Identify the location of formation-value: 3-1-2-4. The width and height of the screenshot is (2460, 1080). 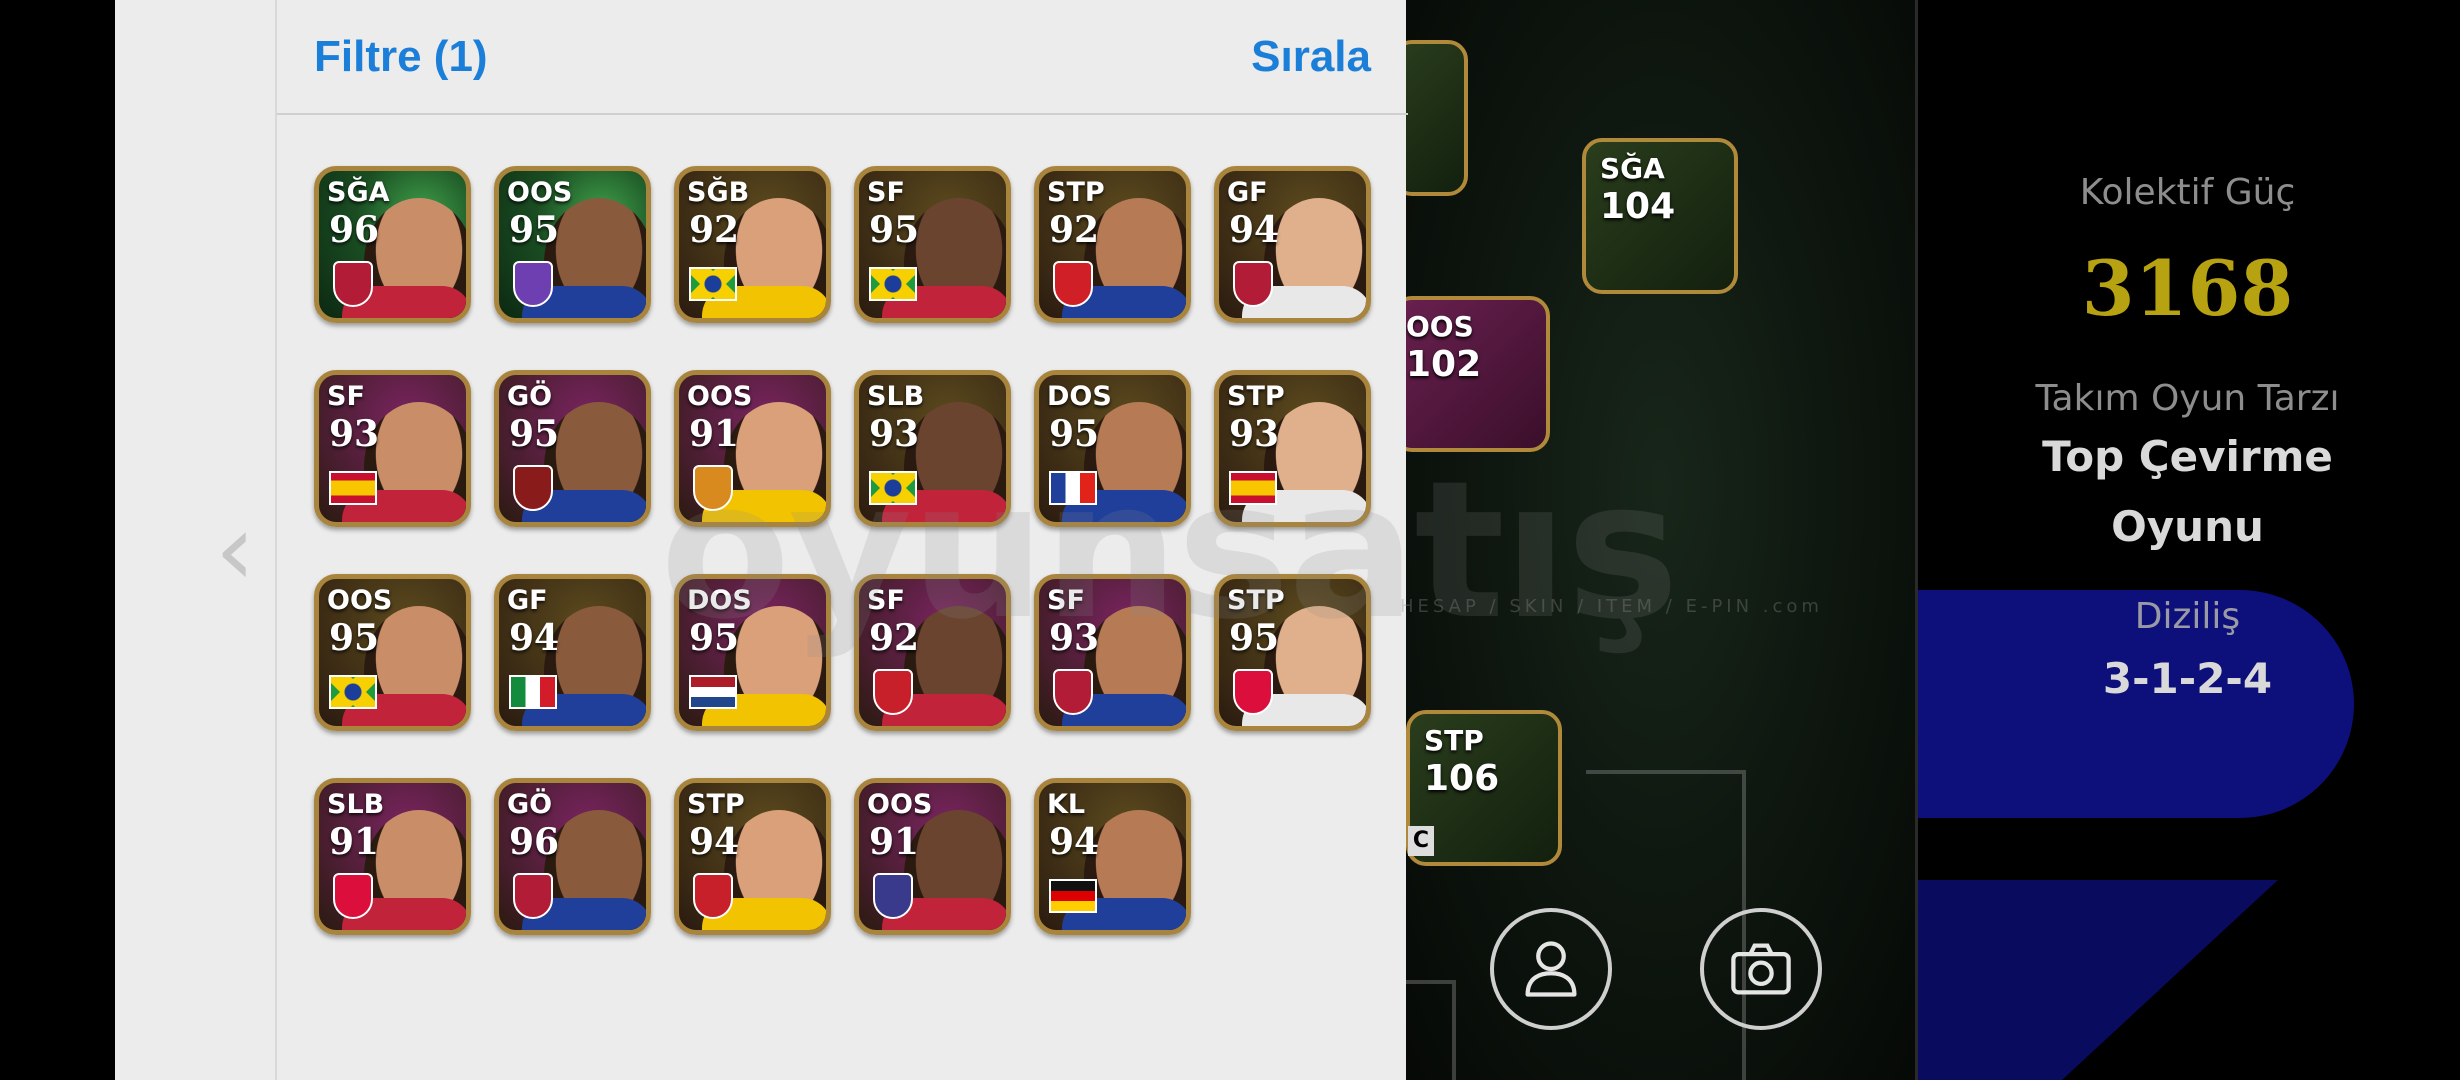
(2187, 678).